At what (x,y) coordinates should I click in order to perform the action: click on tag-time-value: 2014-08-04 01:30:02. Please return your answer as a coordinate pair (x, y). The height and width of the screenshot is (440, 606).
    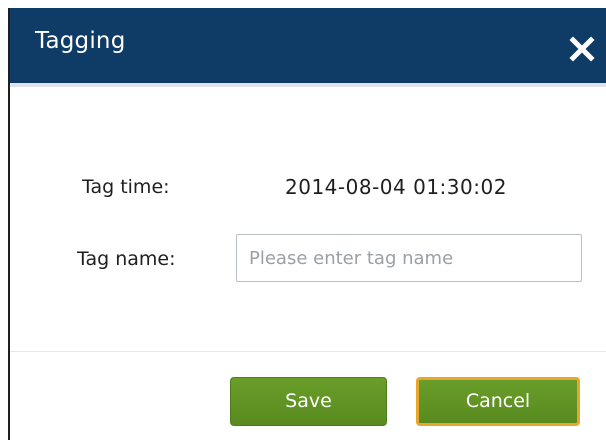
    Looking at the image, I should click on (396, 187).